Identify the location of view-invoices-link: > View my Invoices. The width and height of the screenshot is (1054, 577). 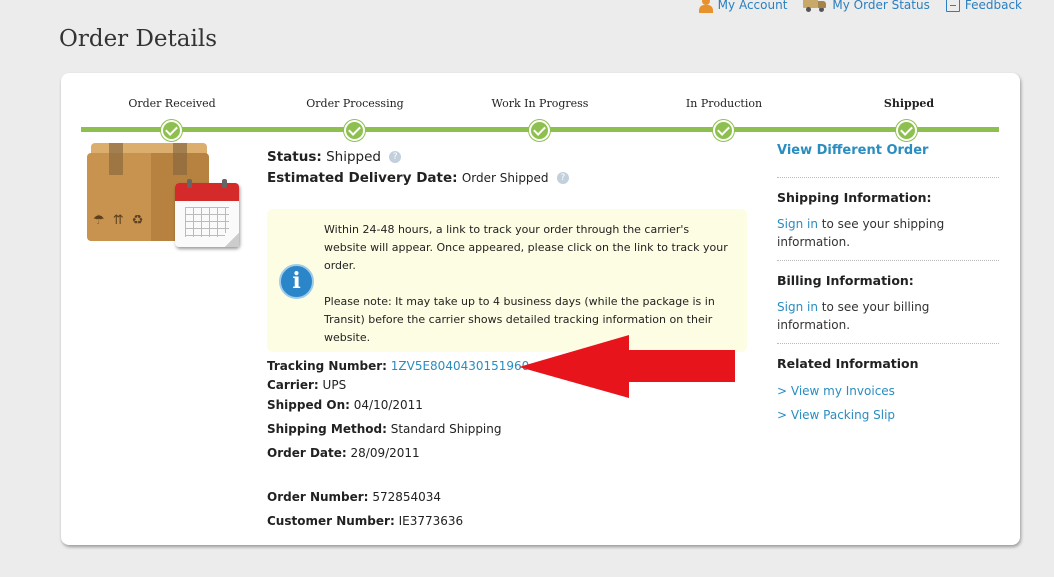
(836, 391).